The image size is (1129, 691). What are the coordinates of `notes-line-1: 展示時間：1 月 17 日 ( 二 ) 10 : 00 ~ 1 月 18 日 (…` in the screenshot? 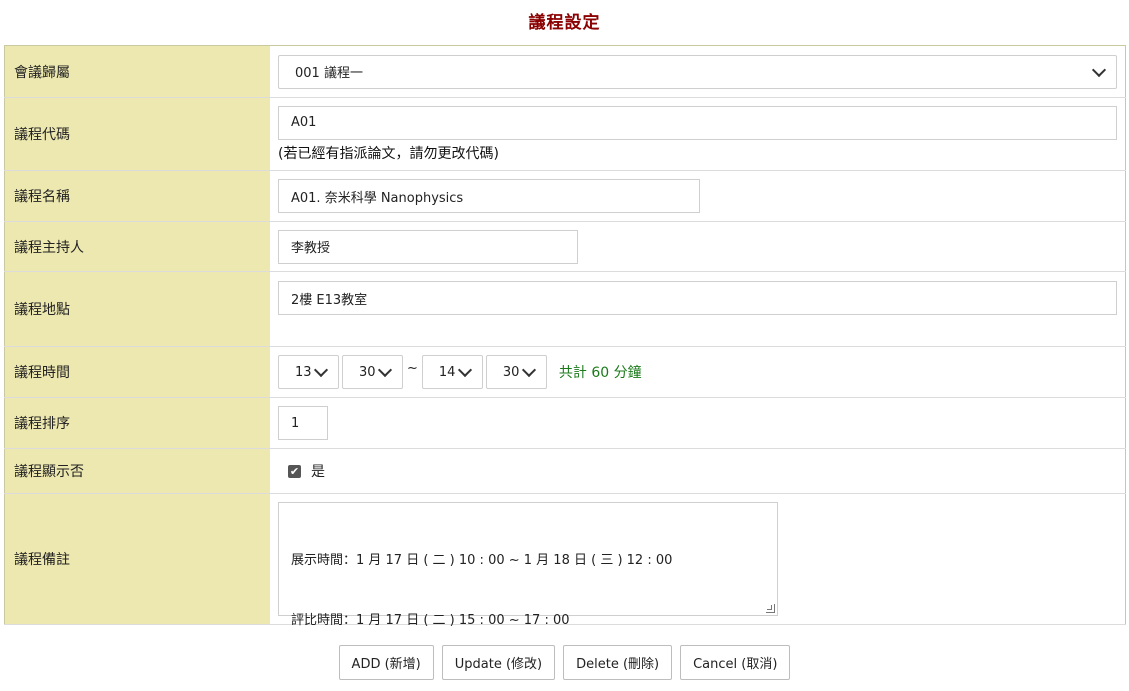 It's located at (482, 560).